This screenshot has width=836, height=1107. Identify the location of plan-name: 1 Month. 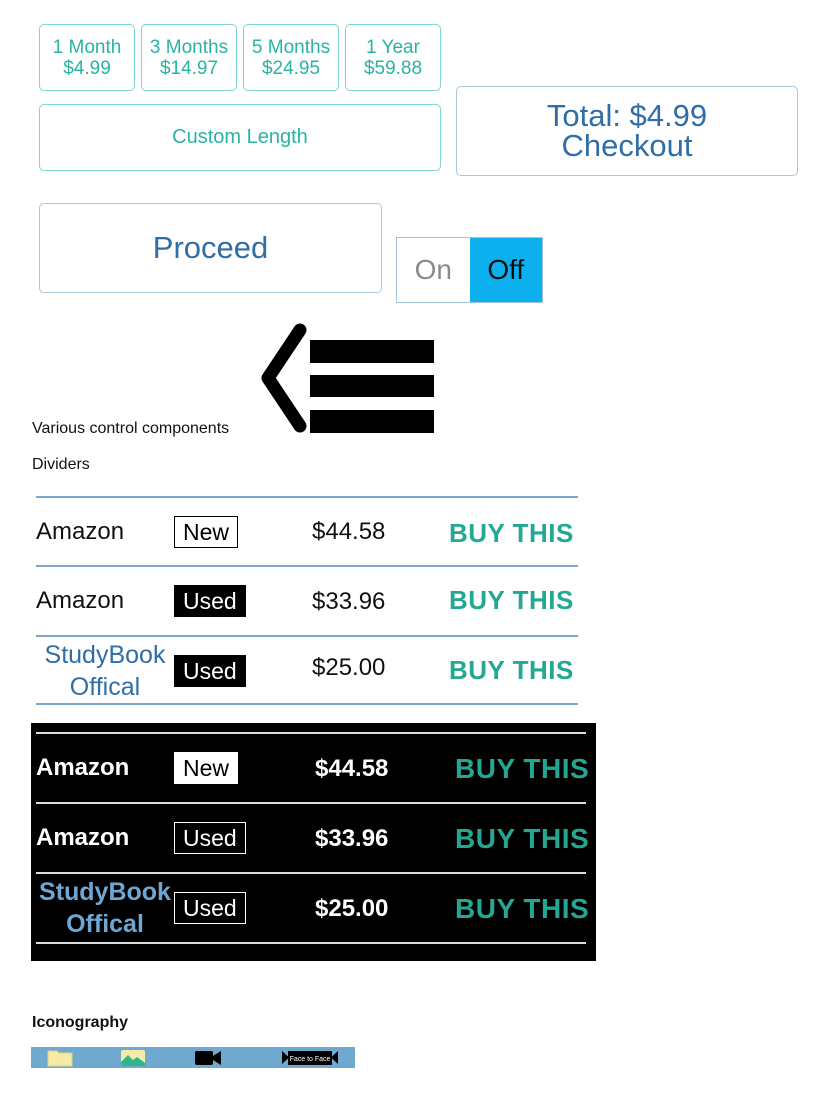
(87, 47).